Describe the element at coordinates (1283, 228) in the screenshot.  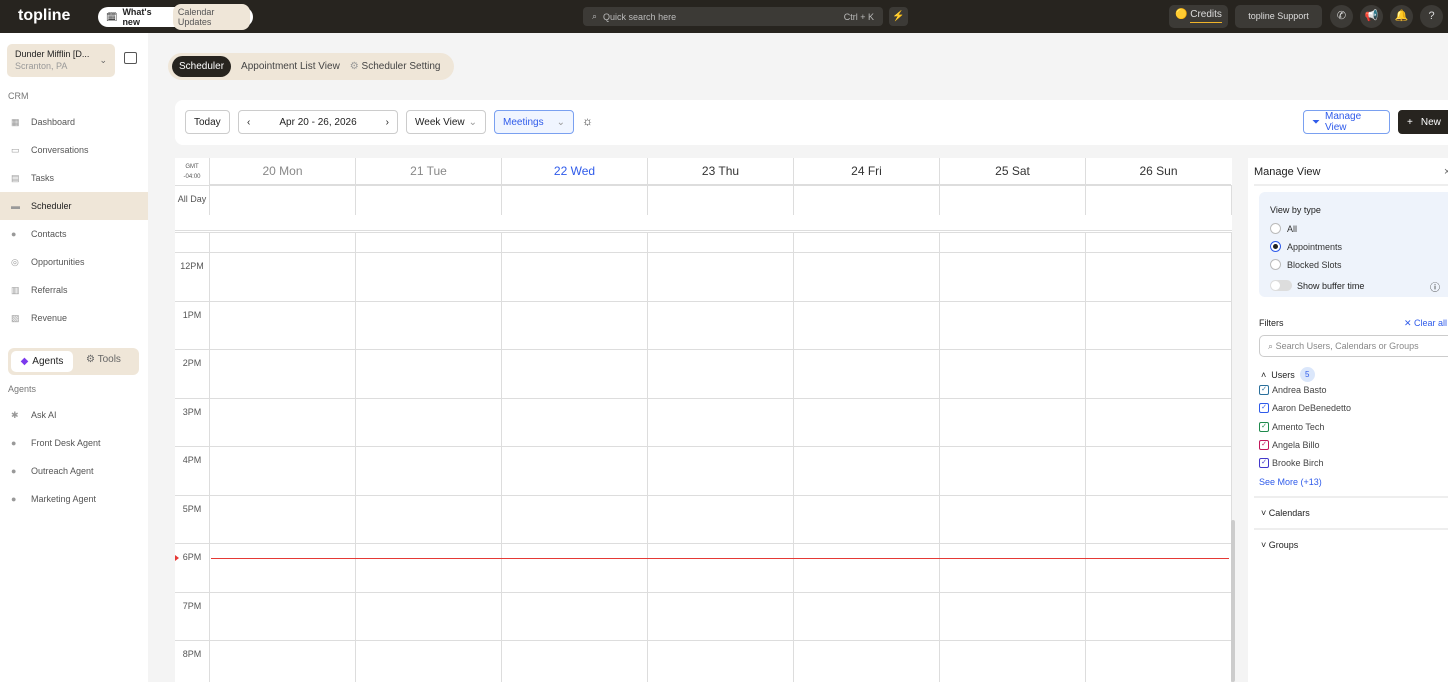
I see `view-type-radio: All` at that location.